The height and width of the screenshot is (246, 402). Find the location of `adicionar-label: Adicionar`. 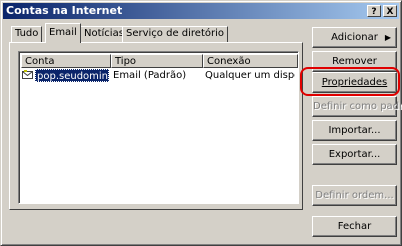

adicionar-label: Adicionar is located at coordinates (354, 37).